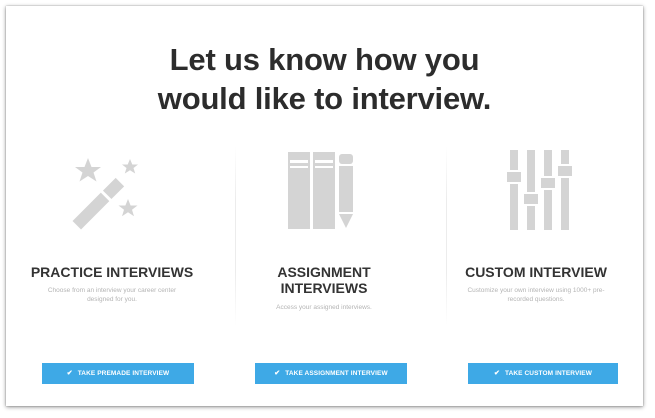 Image resolution: width=655 pixels, height=418 pixels. I want to click on option-description: Access your assigned interviews., so click(324, 307).